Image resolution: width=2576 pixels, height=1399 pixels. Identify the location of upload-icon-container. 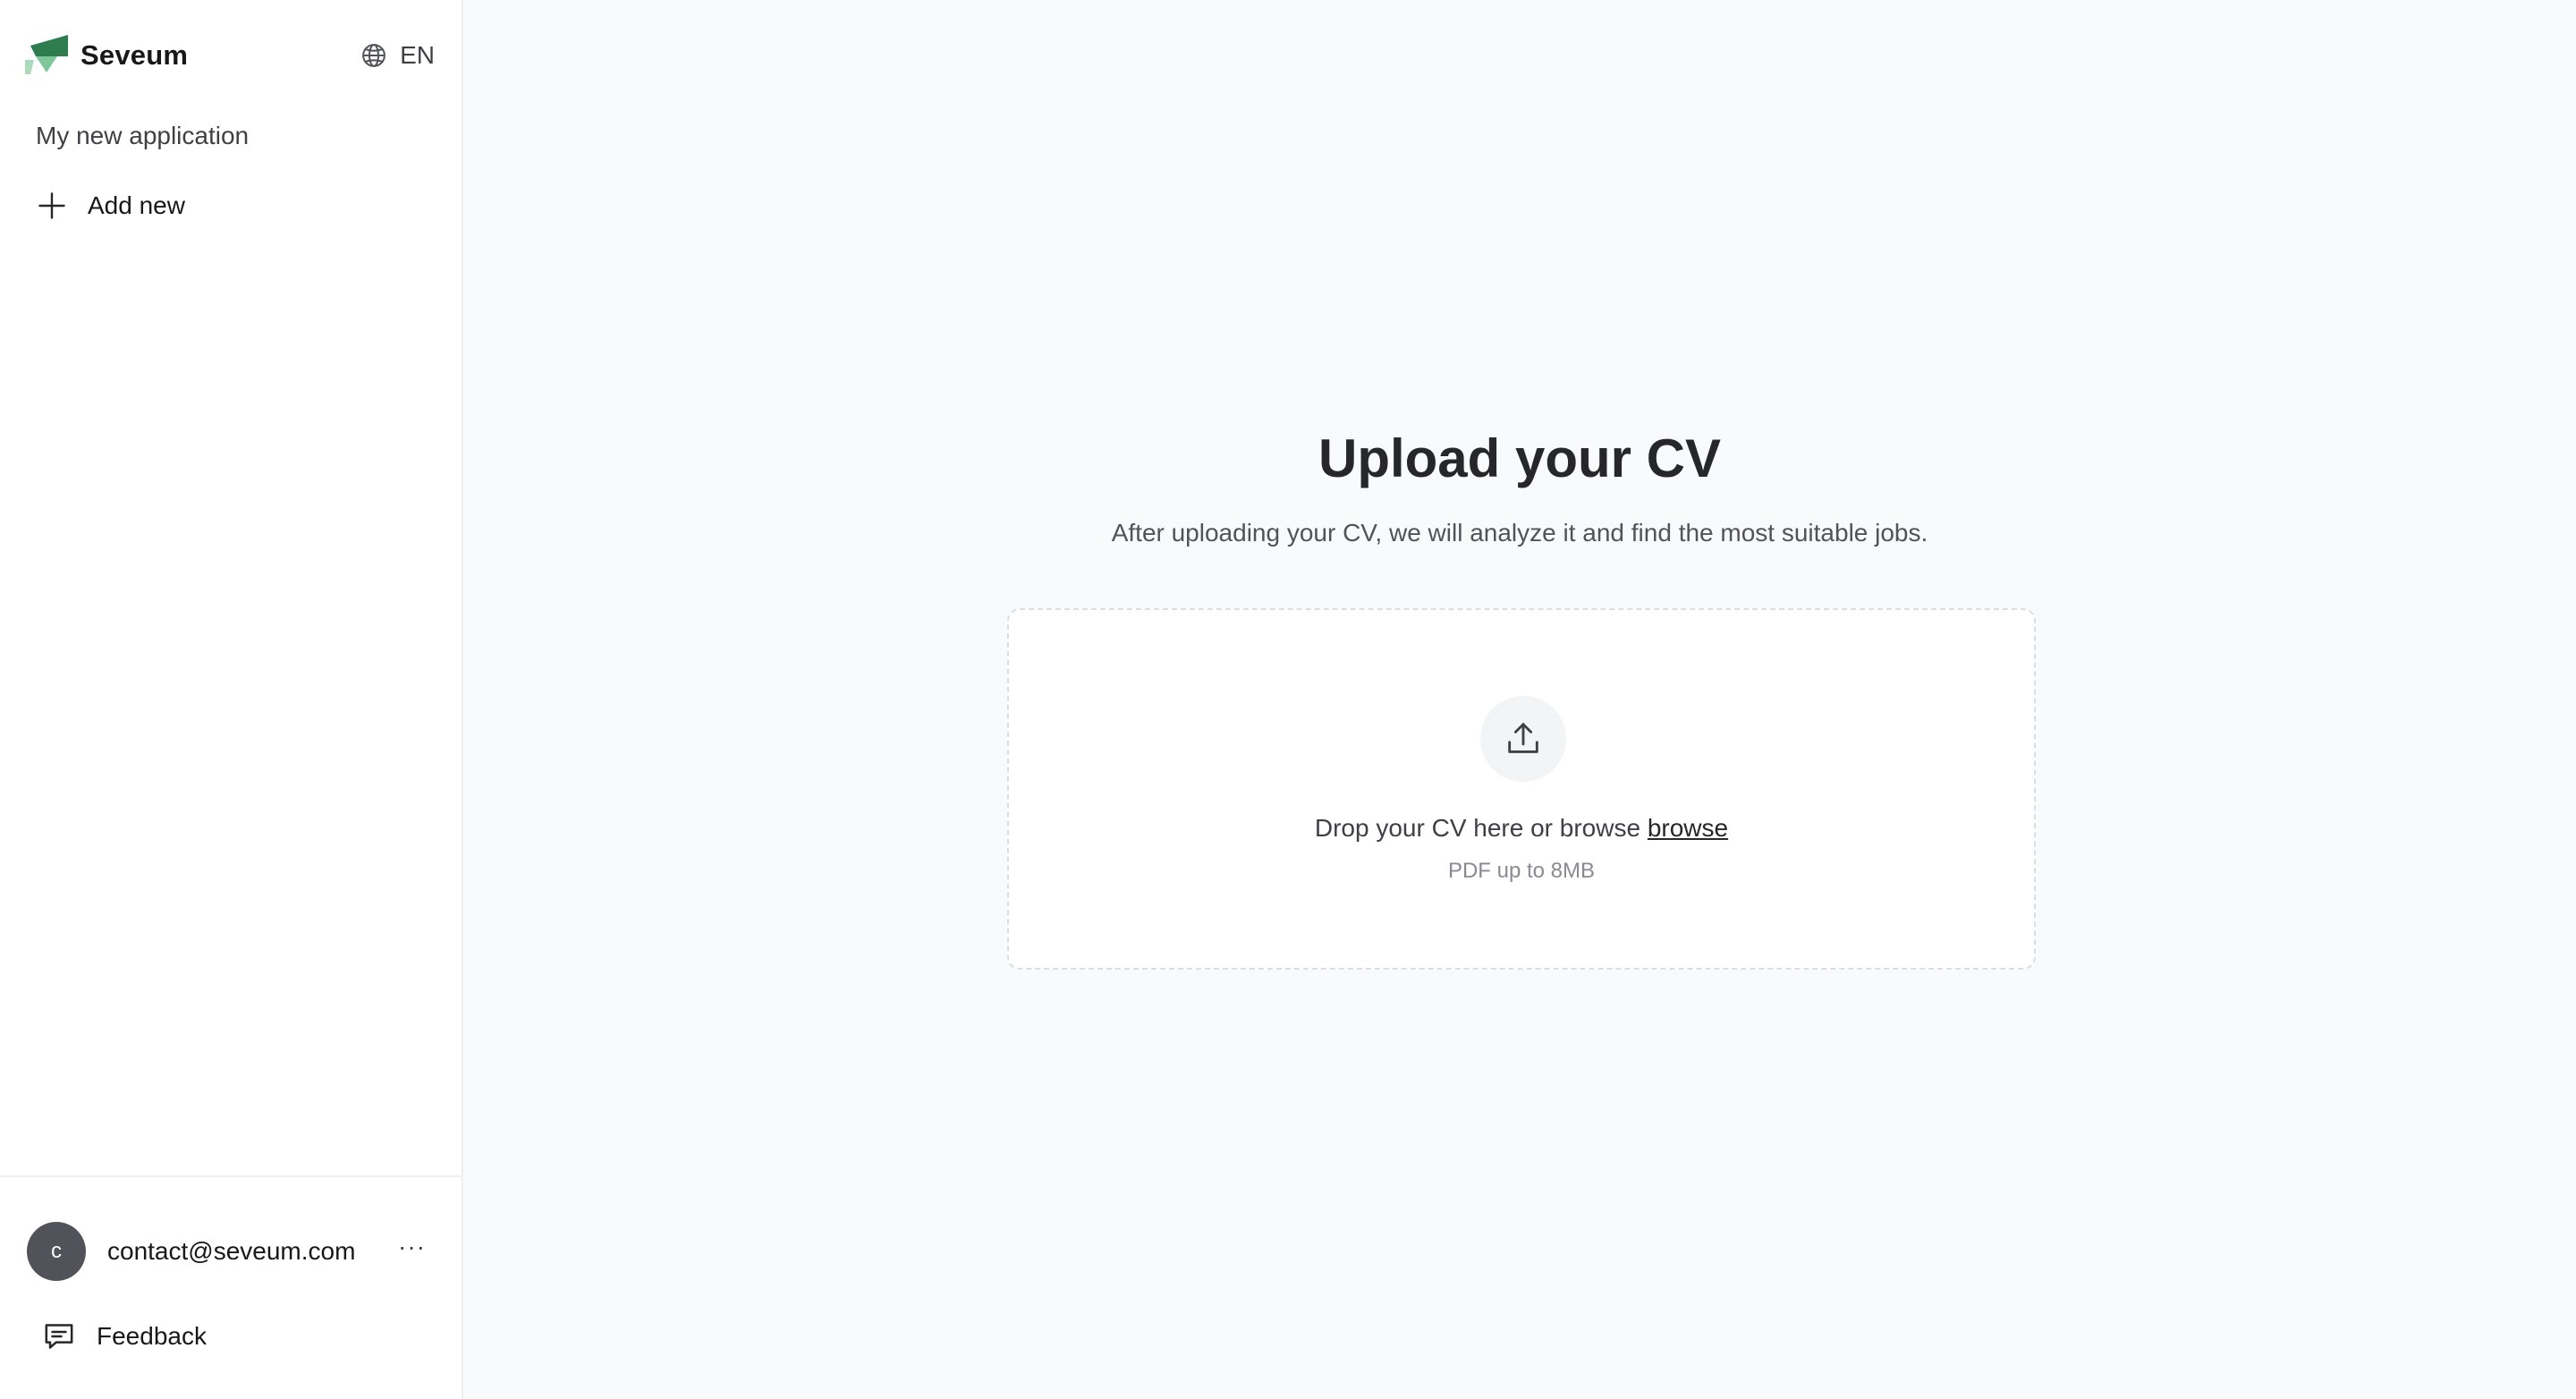
(1523, 739).